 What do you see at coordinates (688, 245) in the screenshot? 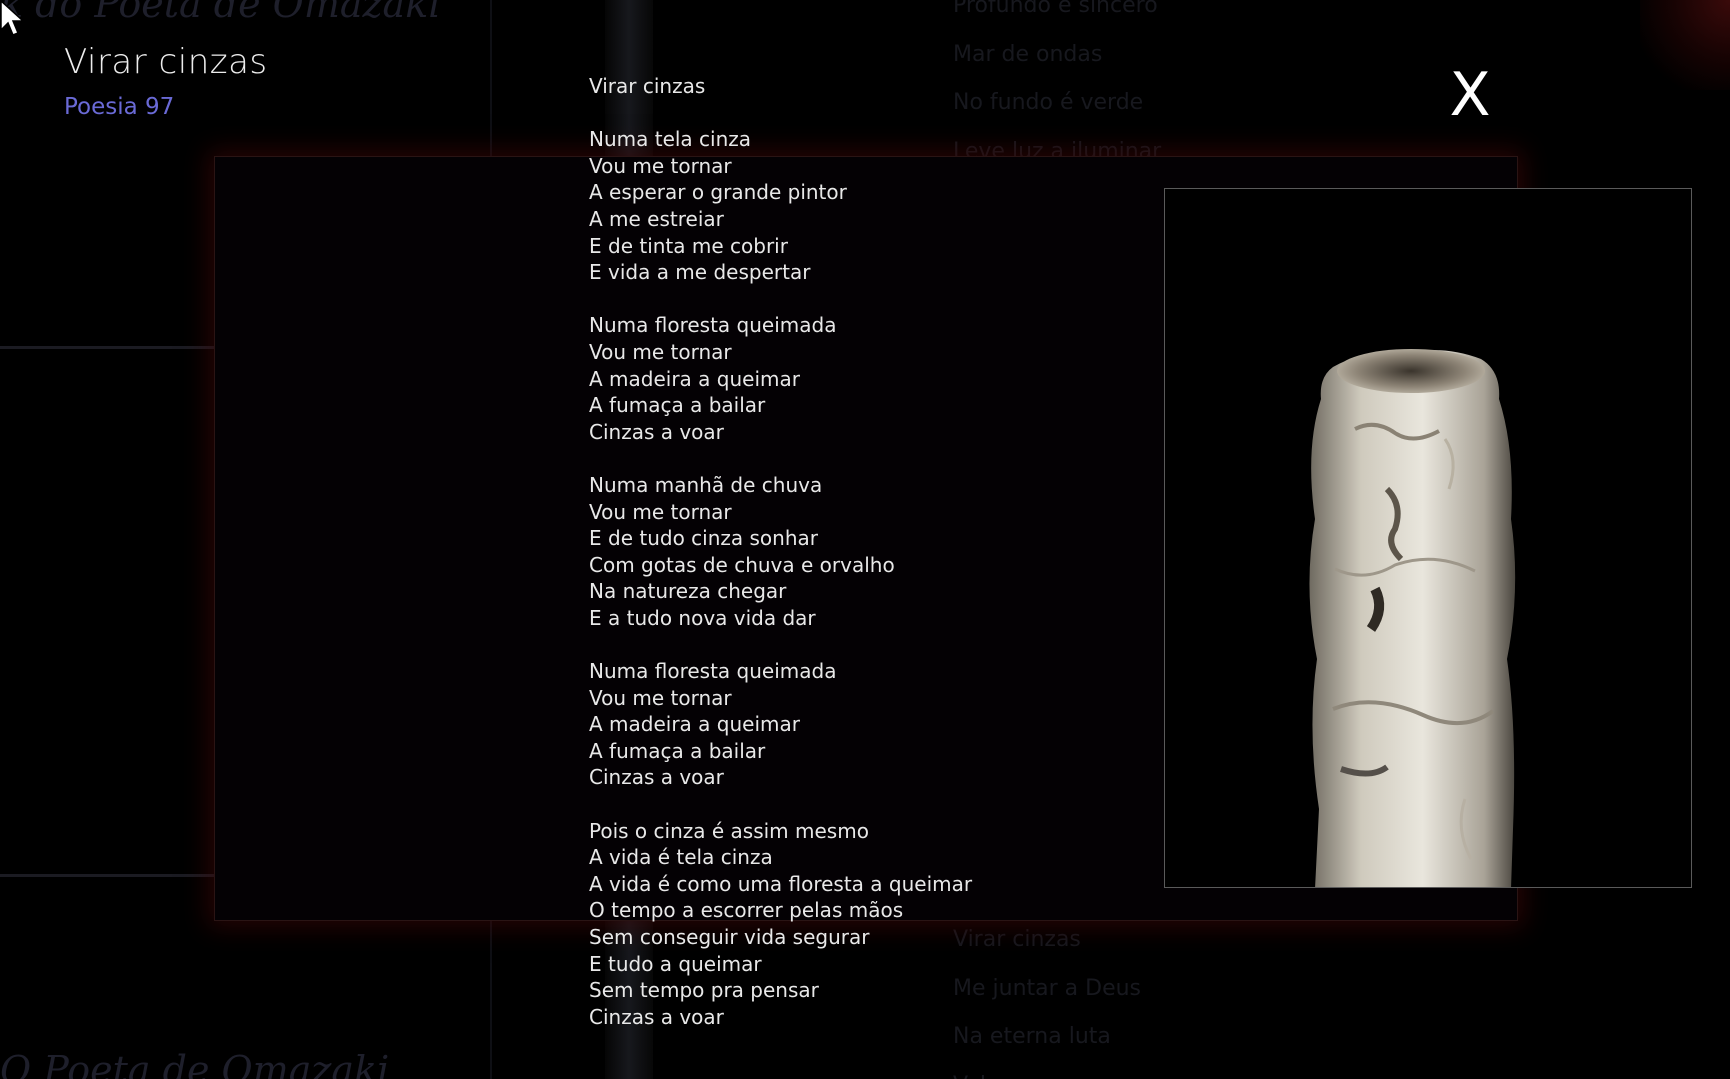
I see `poem-line: E de tinta me cobrir` at bounding box center [688, 245].